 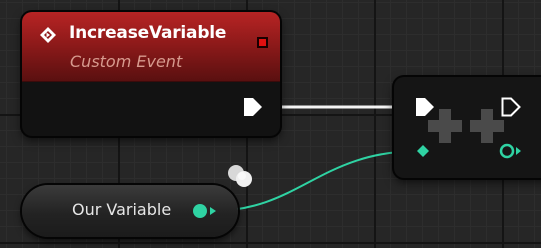 What do you see at coordinates (204, 211) in the screenshot?
I see `variable-output-pin` at bounding box center [204, 211].